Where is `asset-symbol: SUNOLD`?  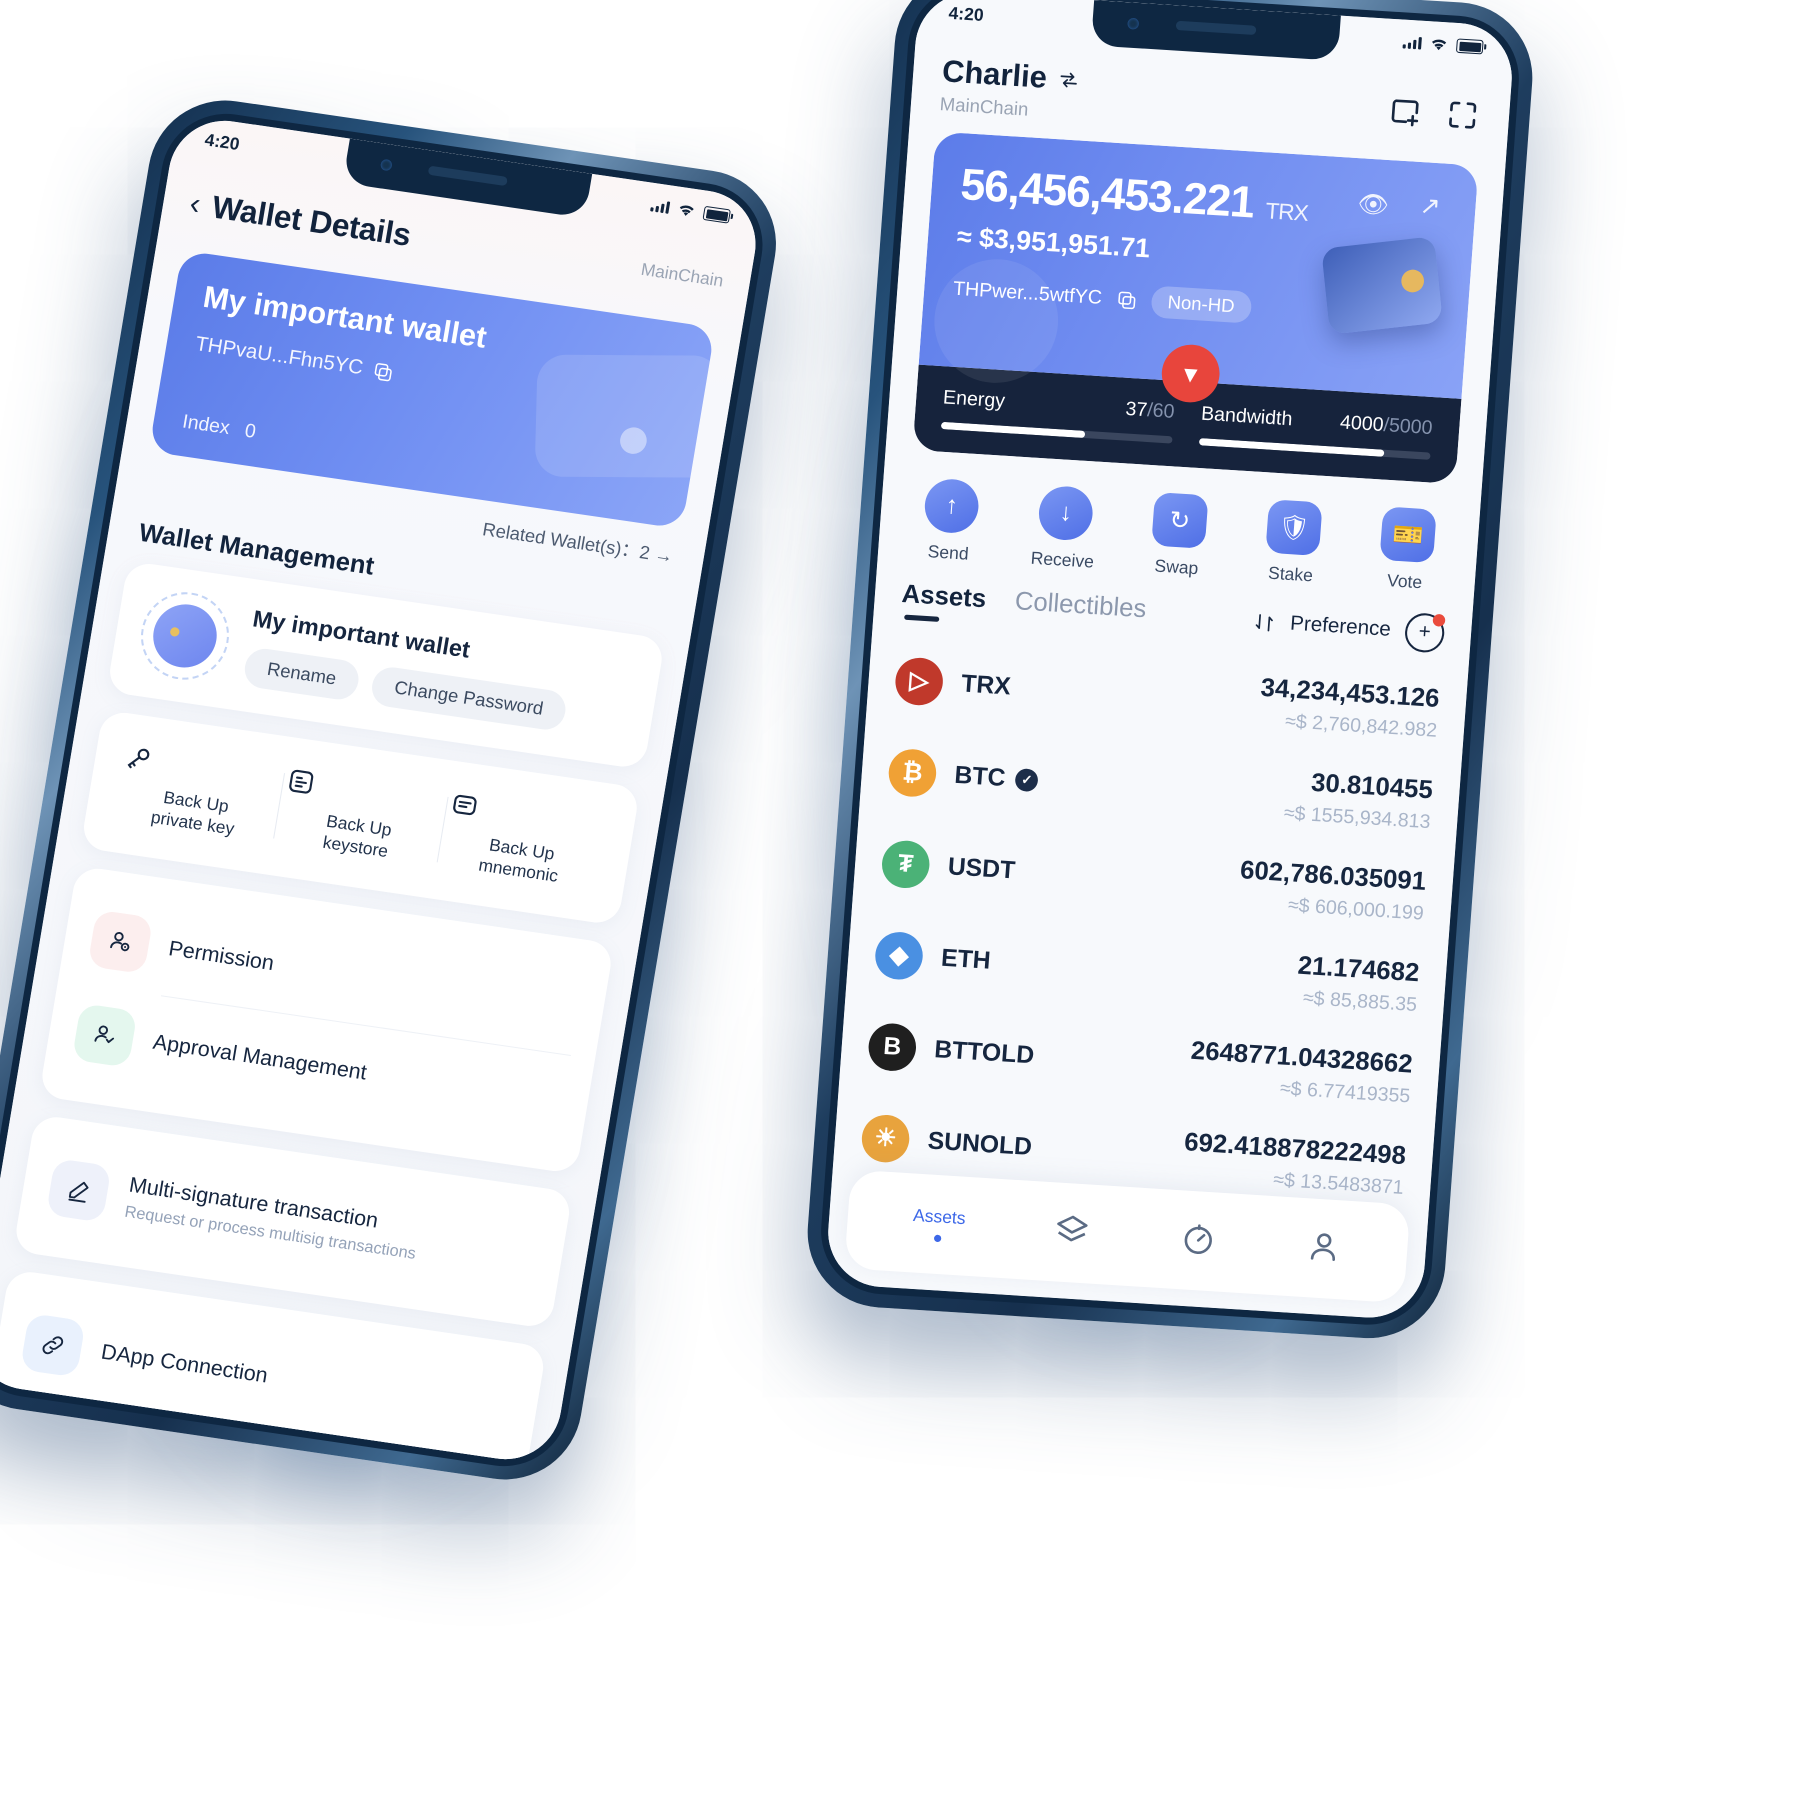
asset-symbol: SUNOLD is located at coordinates (980, 1143).